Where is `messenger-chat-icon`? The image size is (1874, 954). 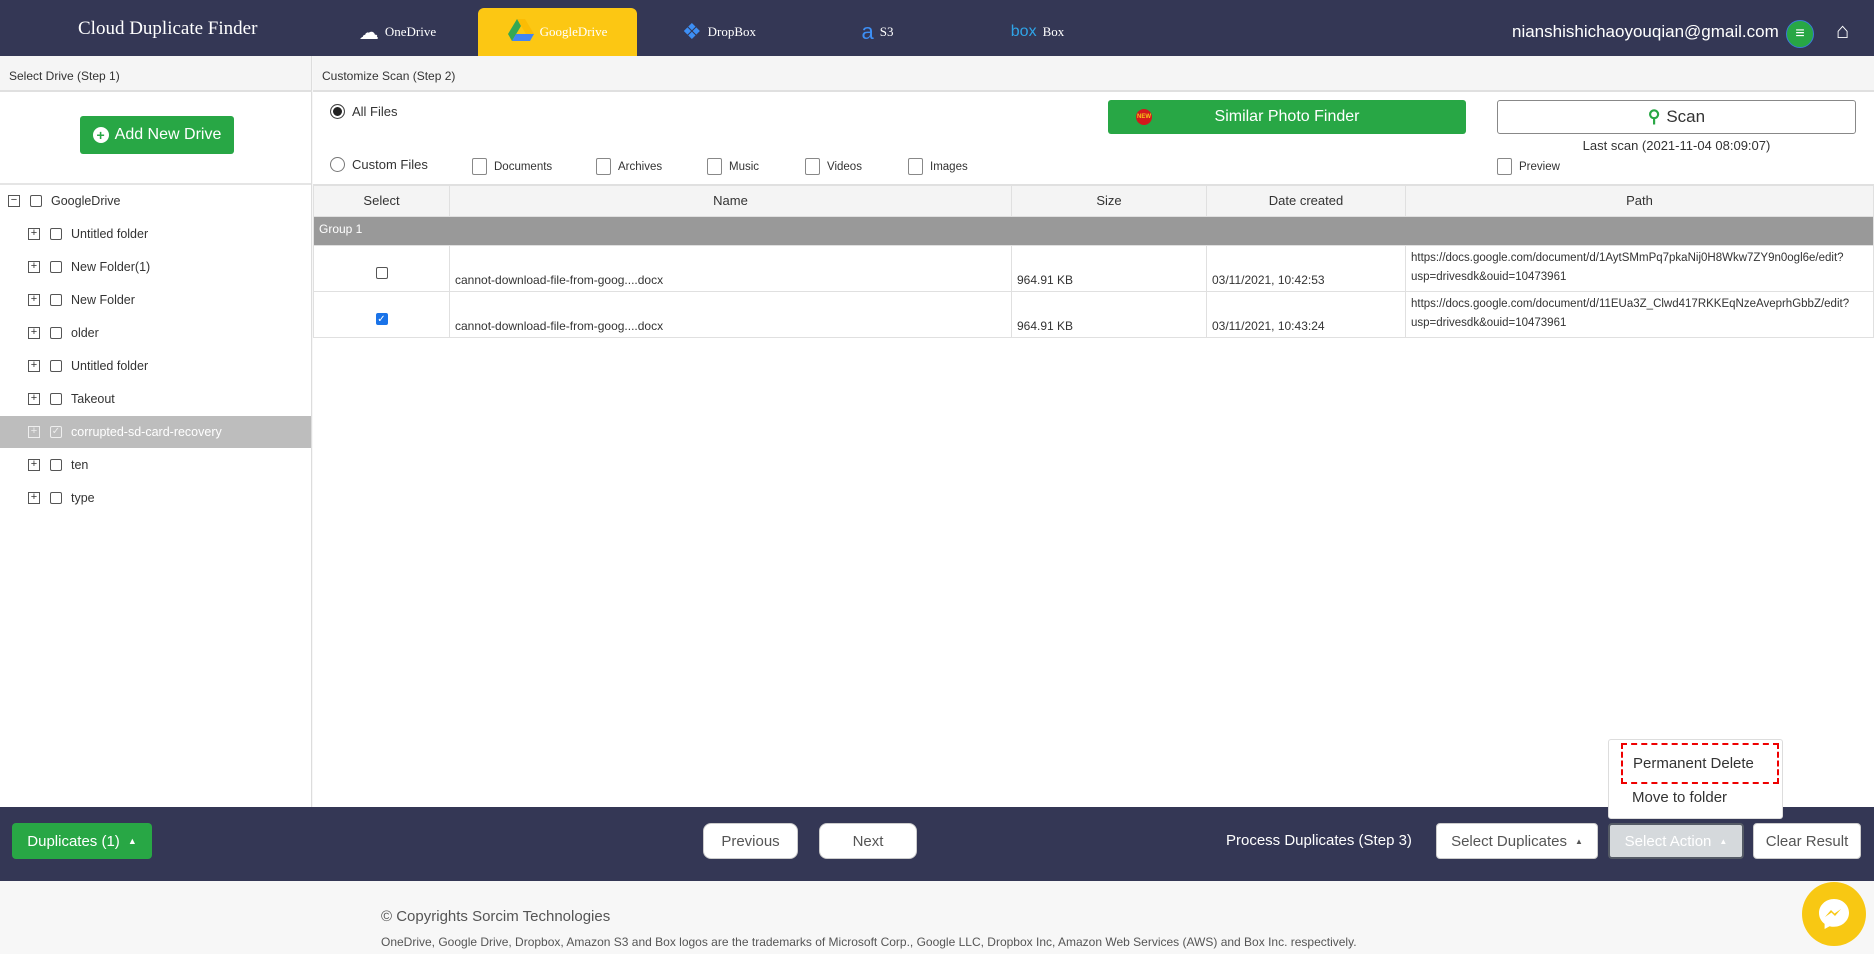
messenger-chat-icon is located at coordinates (1834, 914).